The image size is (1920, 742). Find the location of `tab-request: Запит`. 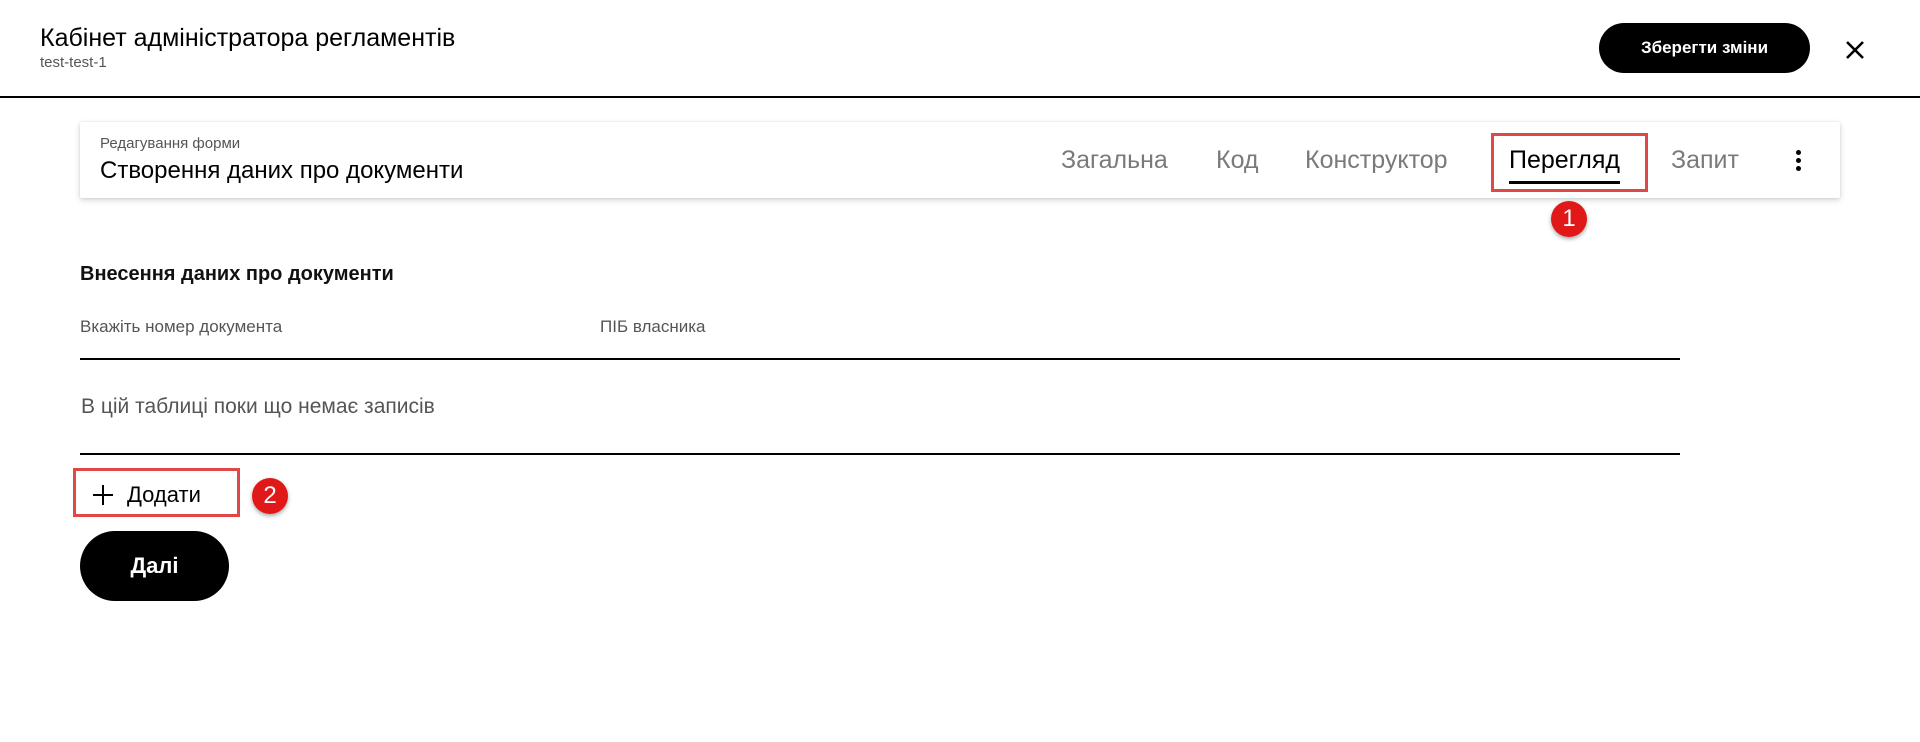

tab-request: Запит is located at coordinates (1705, 160).